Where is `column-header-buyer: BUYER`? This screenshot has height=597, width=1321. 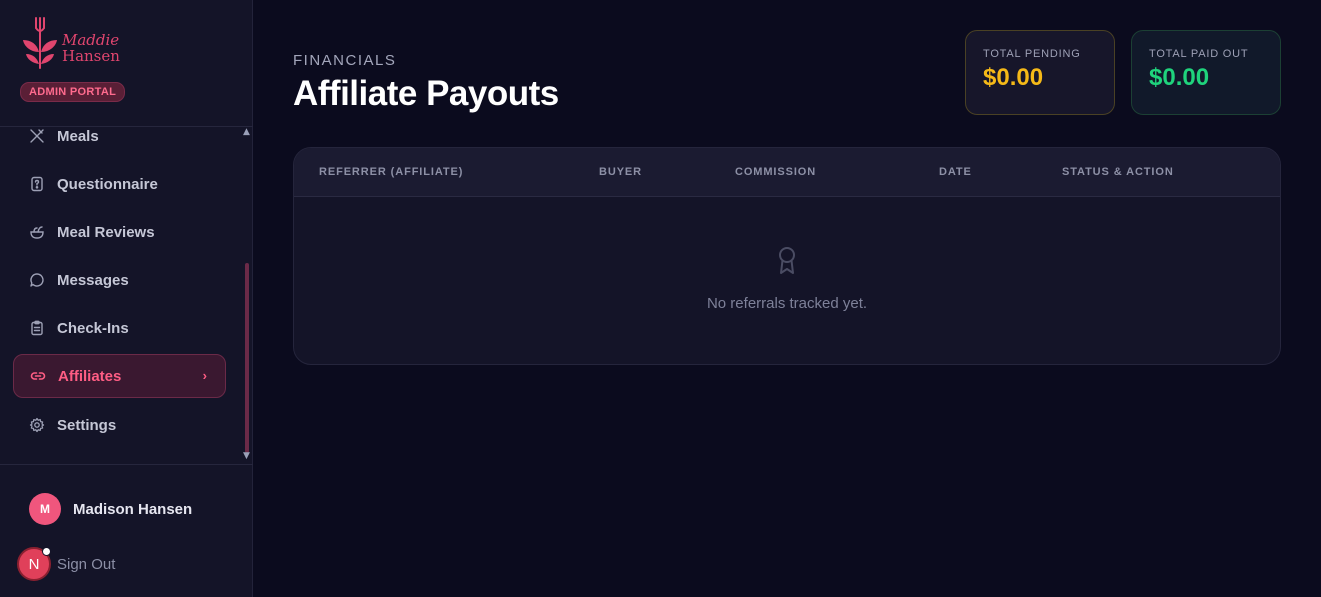 column-header-buyer: BUYER is located at coordinates (621, 172).